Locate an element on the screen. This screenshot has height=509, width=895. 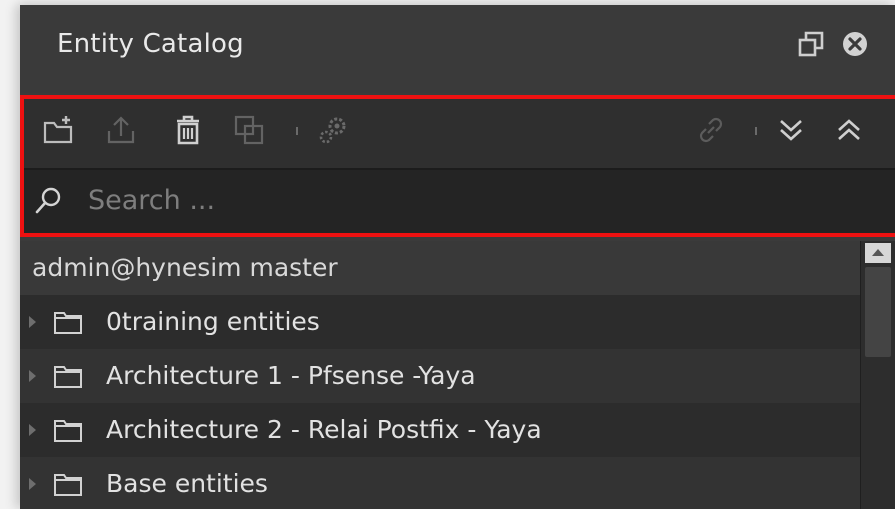
tree-root-label: admin@hynesim master is located at coordinates (185, 267).